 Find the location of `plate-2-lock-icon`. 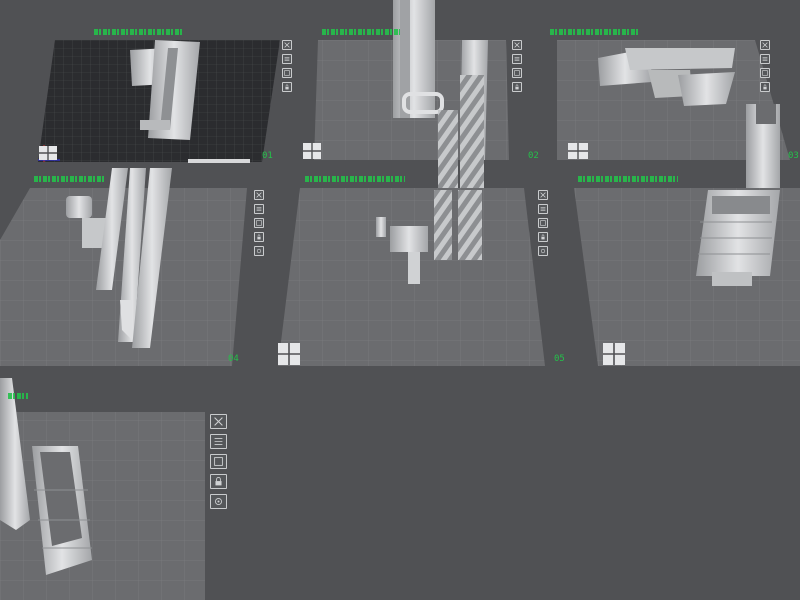

plate-2-lock-icon is located at coordinates (517, 87).